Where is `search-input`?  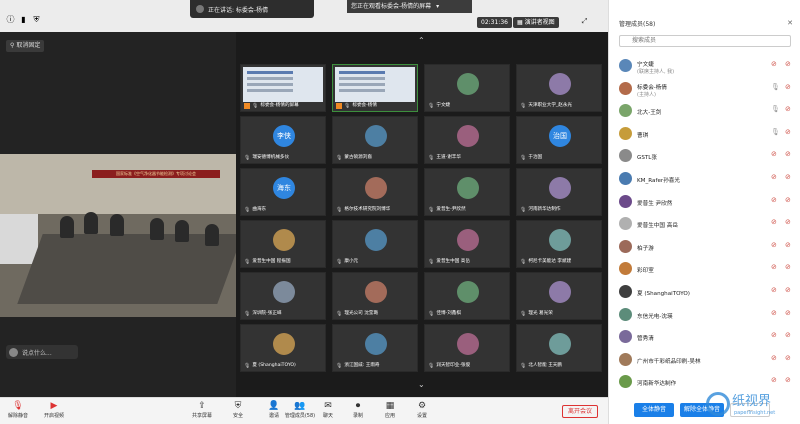
search-input is located at coordinates (705, 41).